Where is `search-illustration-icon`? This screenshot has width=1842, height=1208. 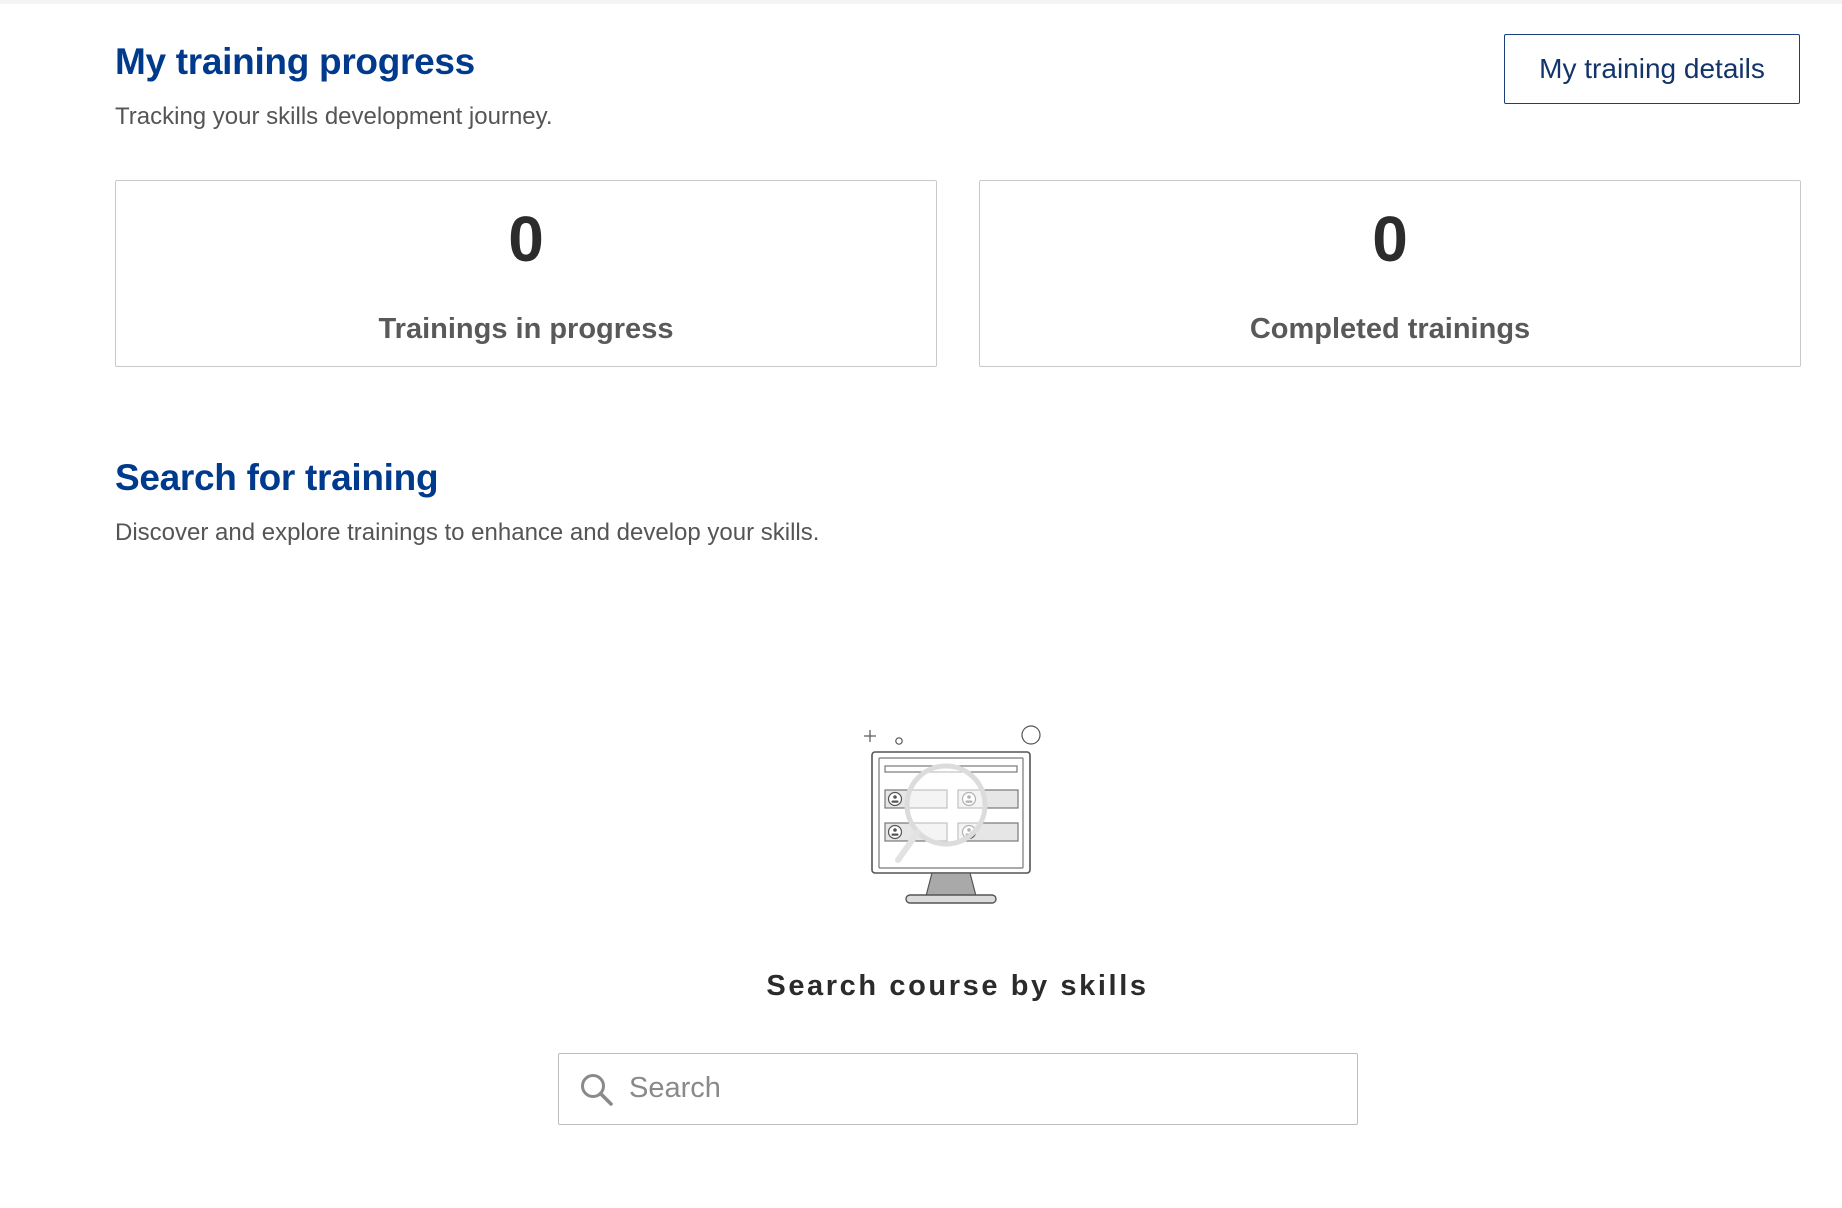
search-illustration-icon is located at coordinates (952, 816).